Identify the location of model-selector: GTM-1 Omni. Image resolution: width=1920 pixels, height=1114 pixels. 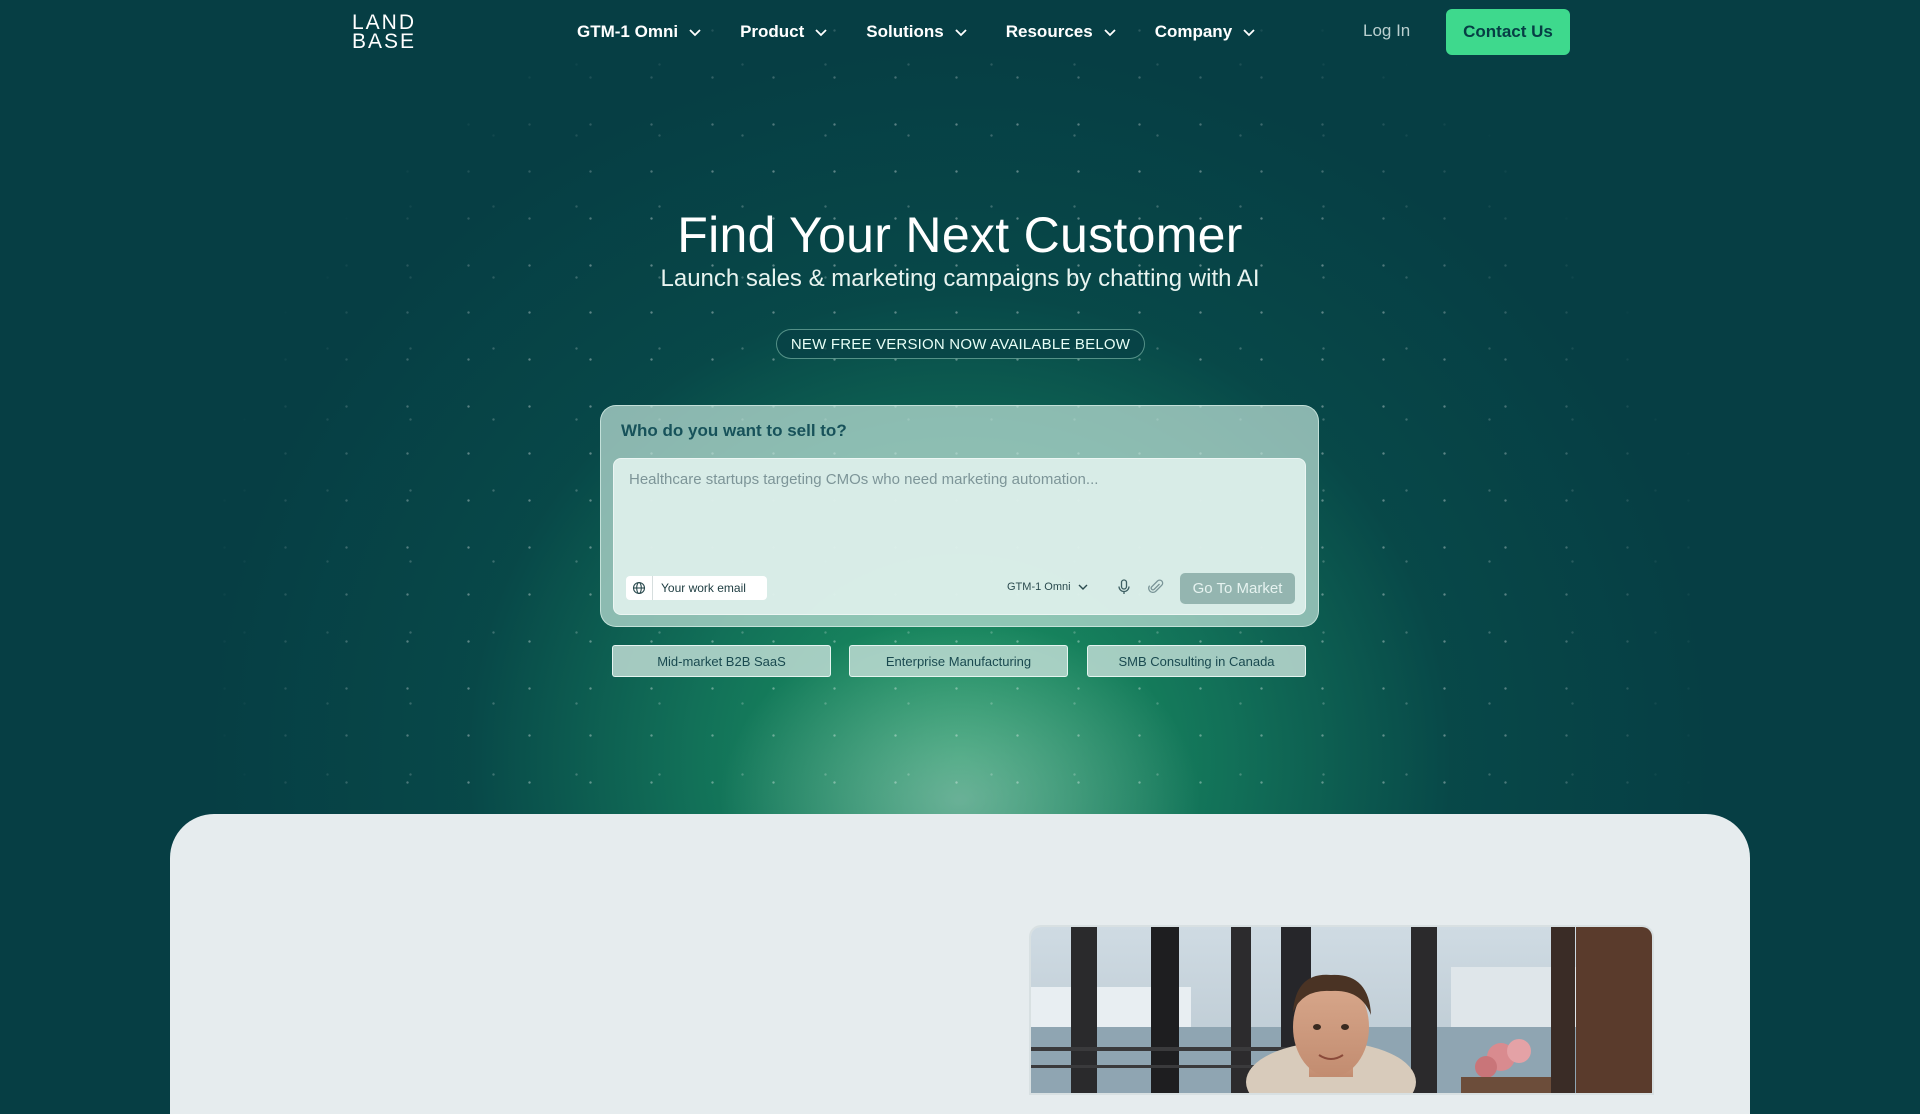
(1048, 587).